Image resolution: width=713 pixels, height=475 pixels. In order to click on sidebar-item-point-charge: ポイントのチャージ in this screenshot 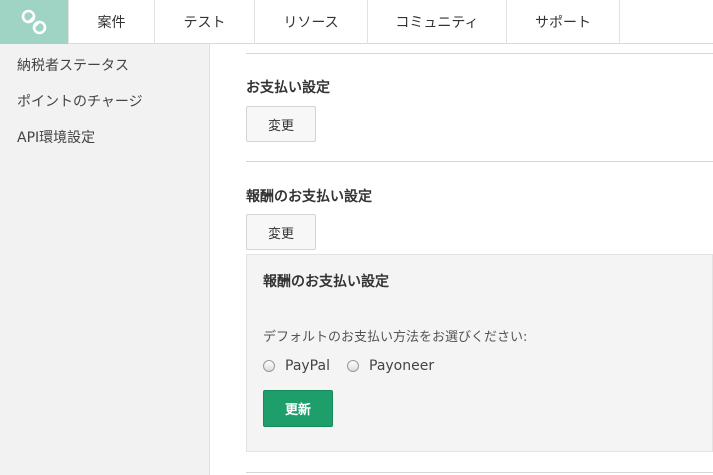, I will do `click(80, 101)`.